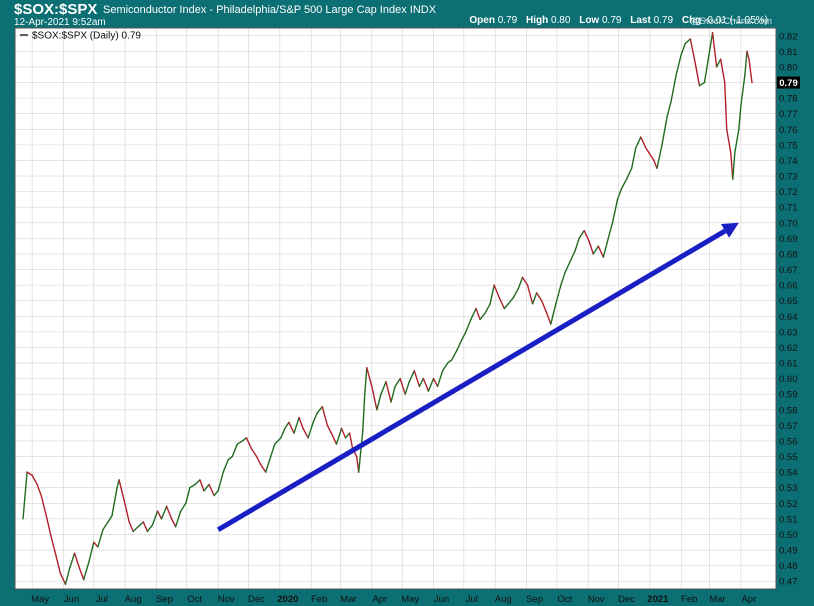 The width and height of the screenshot is (814, 606). I want to click on y-tick-label: 0.52, so click(788, 504).